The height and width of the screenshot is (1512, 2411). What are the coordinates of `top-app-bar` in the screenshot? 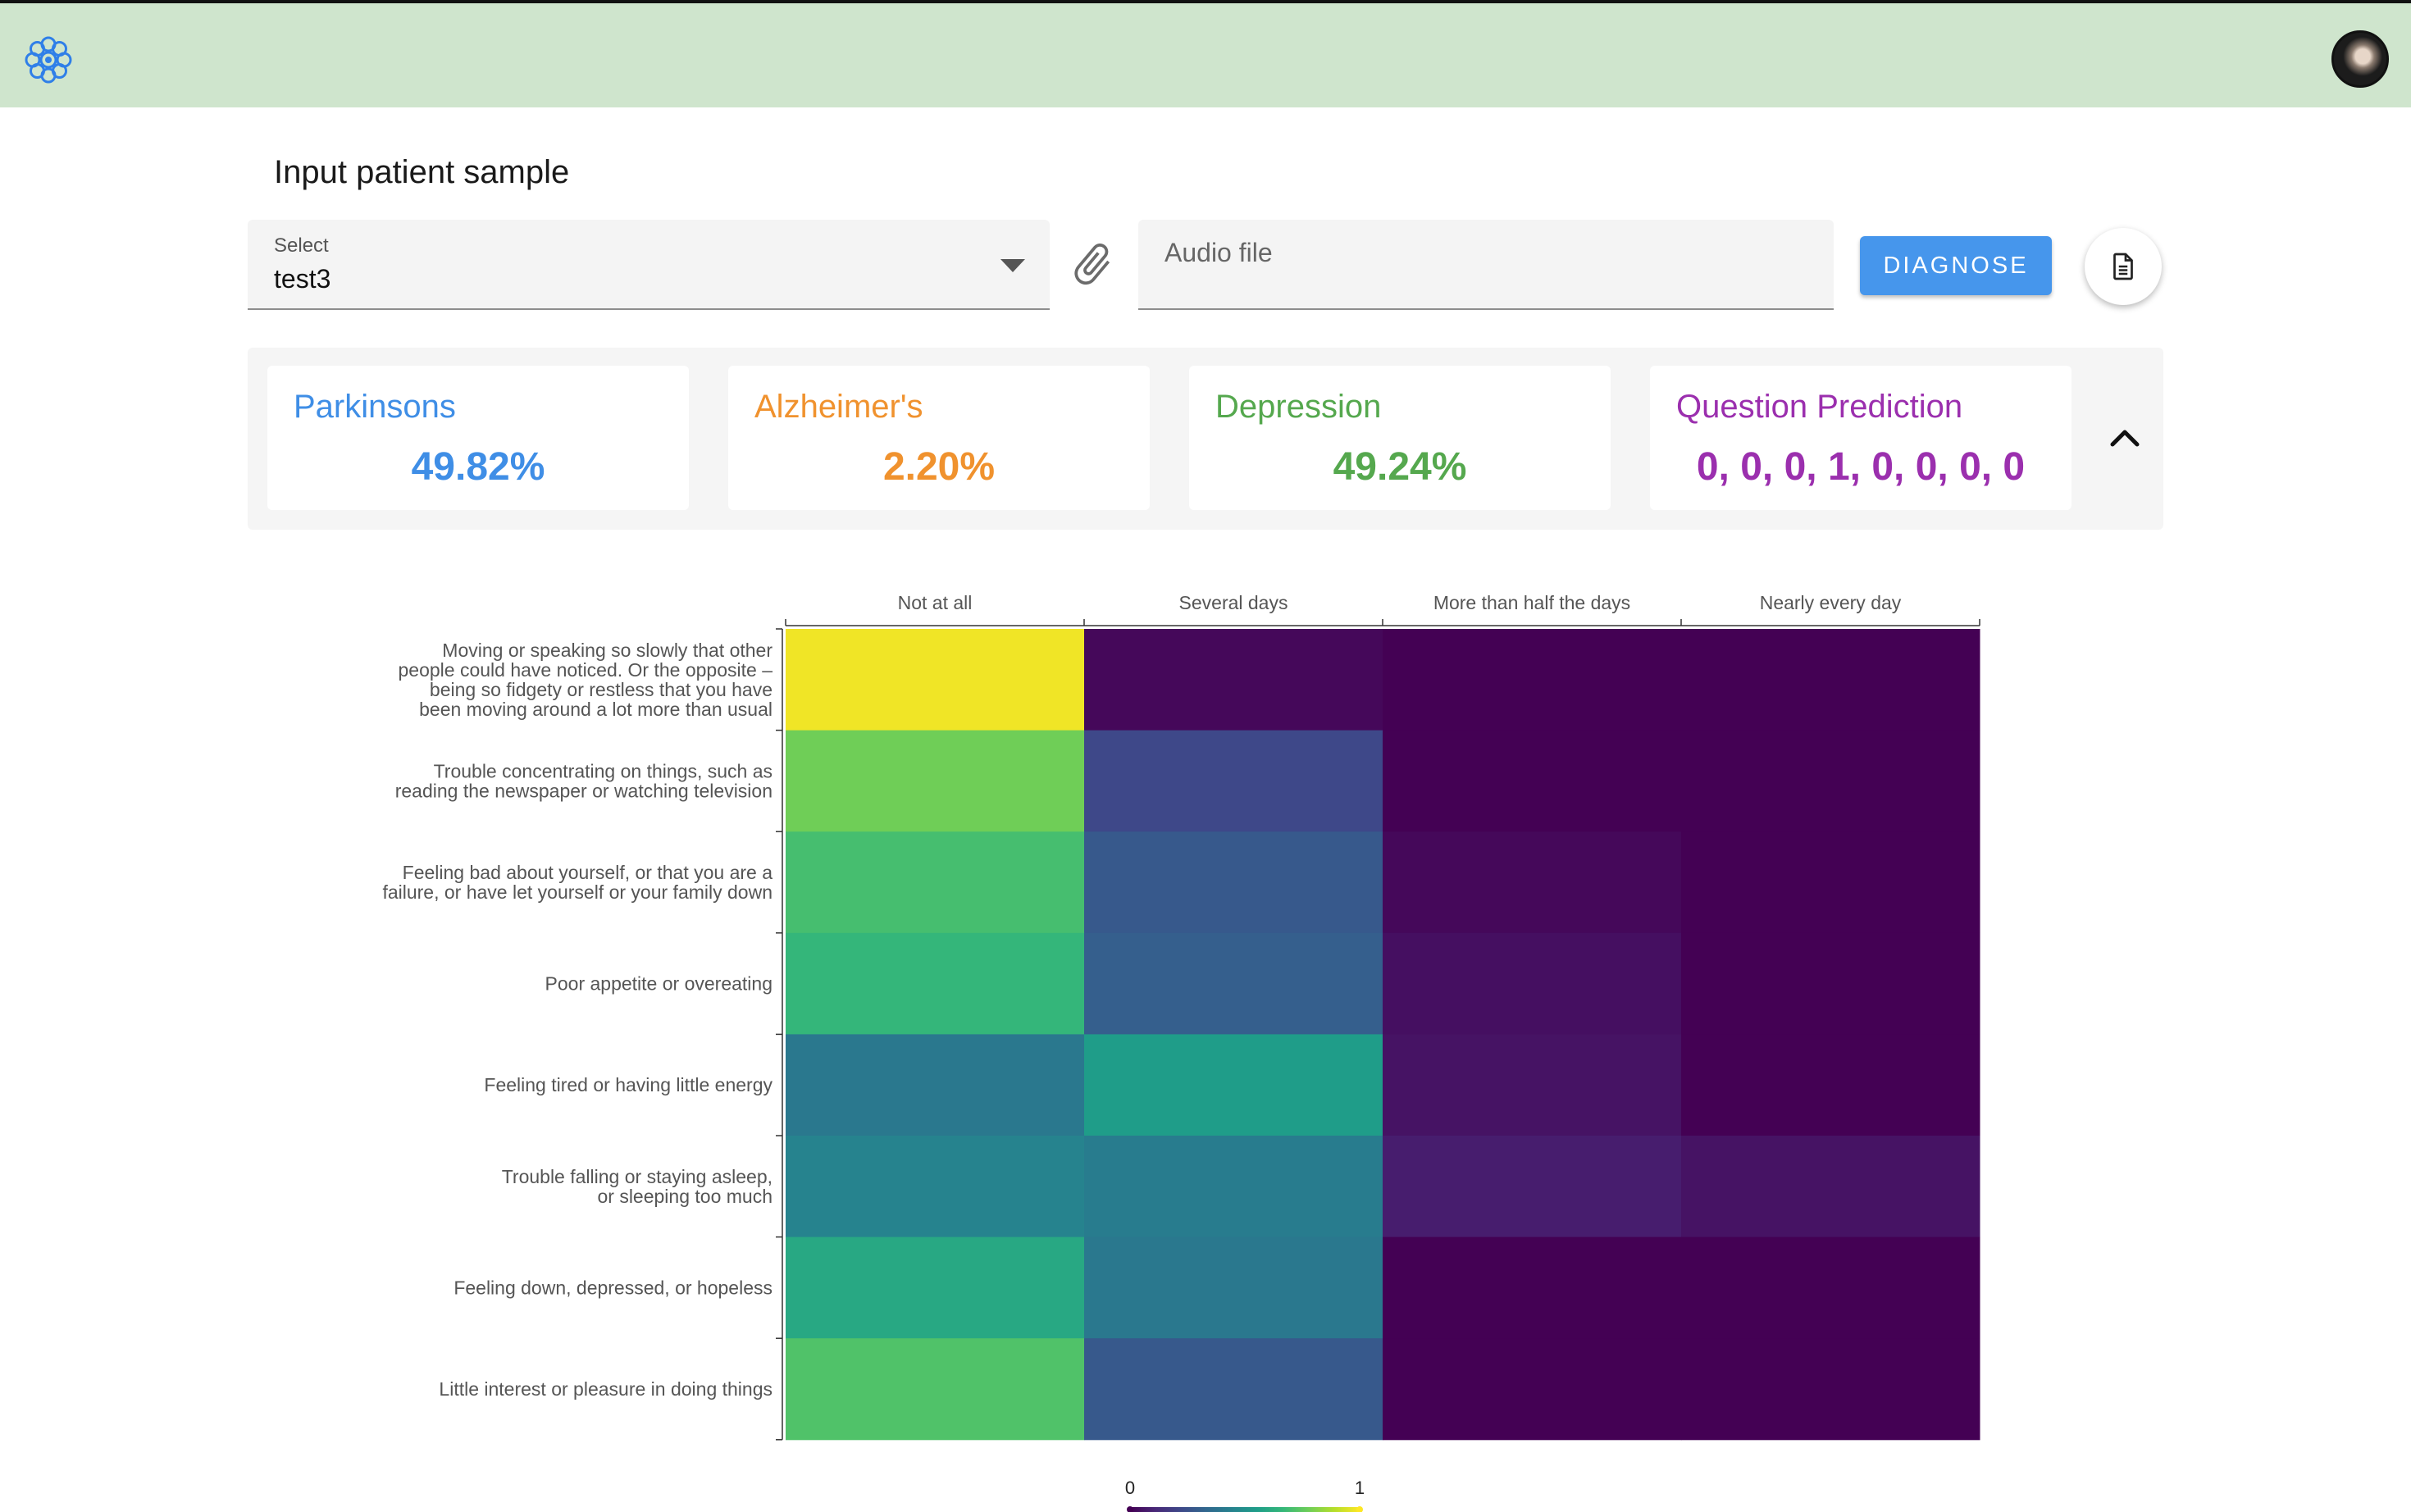 It's located at (1205, 53).